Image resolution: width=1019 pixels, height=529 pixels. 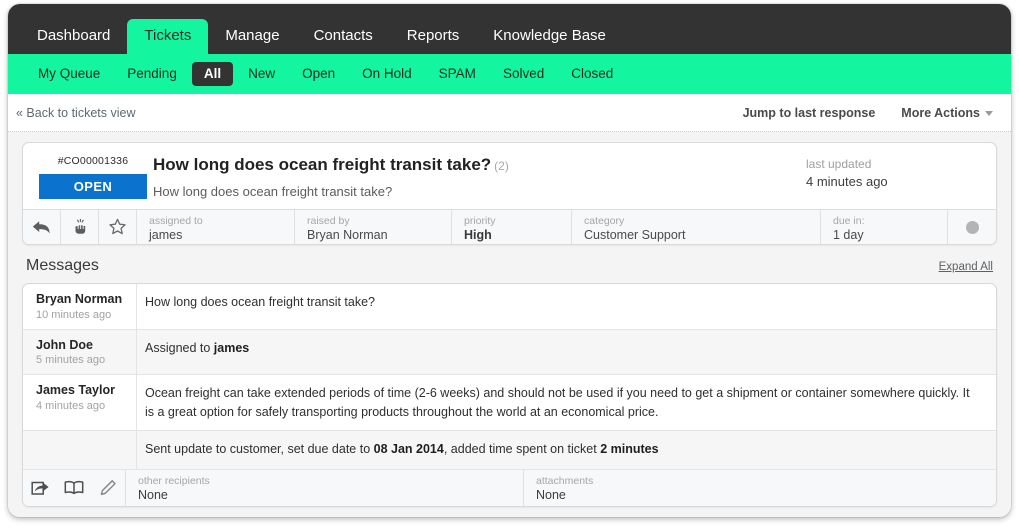 I want to click on star-icon, so click(x=118, y=227).